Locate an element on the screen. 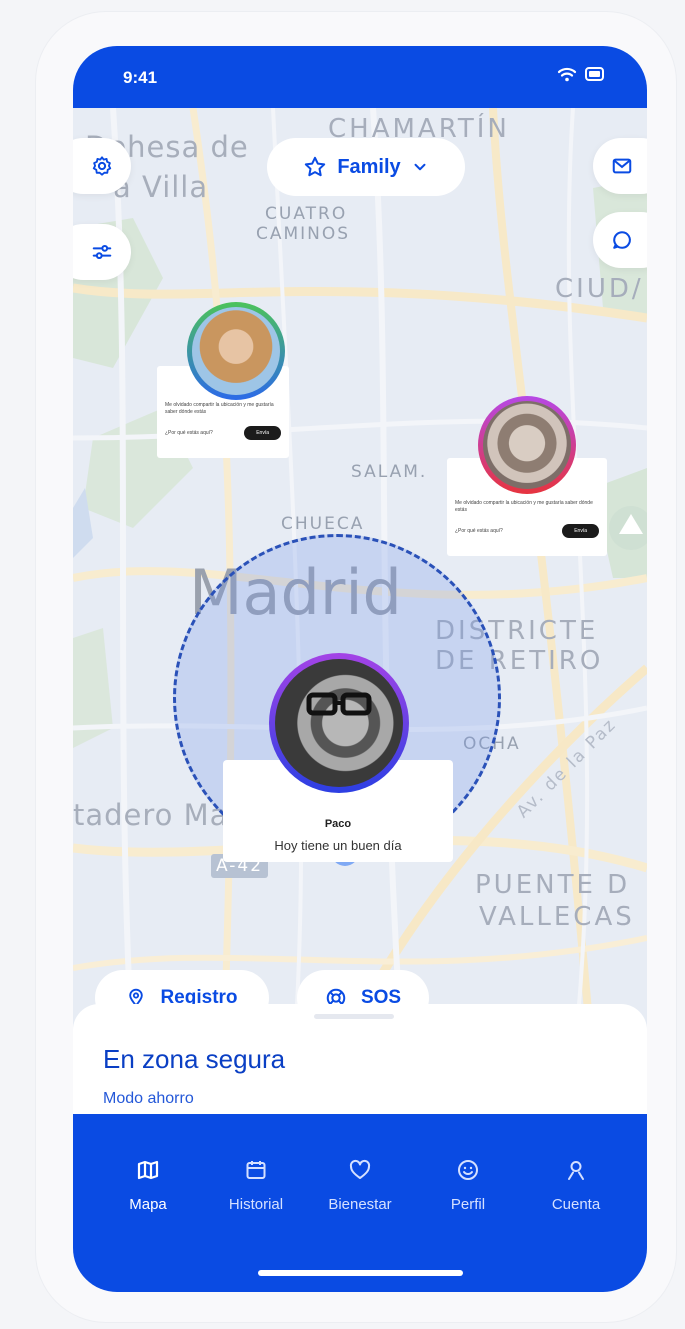 Image resolution: width=685 pixels, height=1329 pixels. wifi-icon is located at coordinates (567, 74).